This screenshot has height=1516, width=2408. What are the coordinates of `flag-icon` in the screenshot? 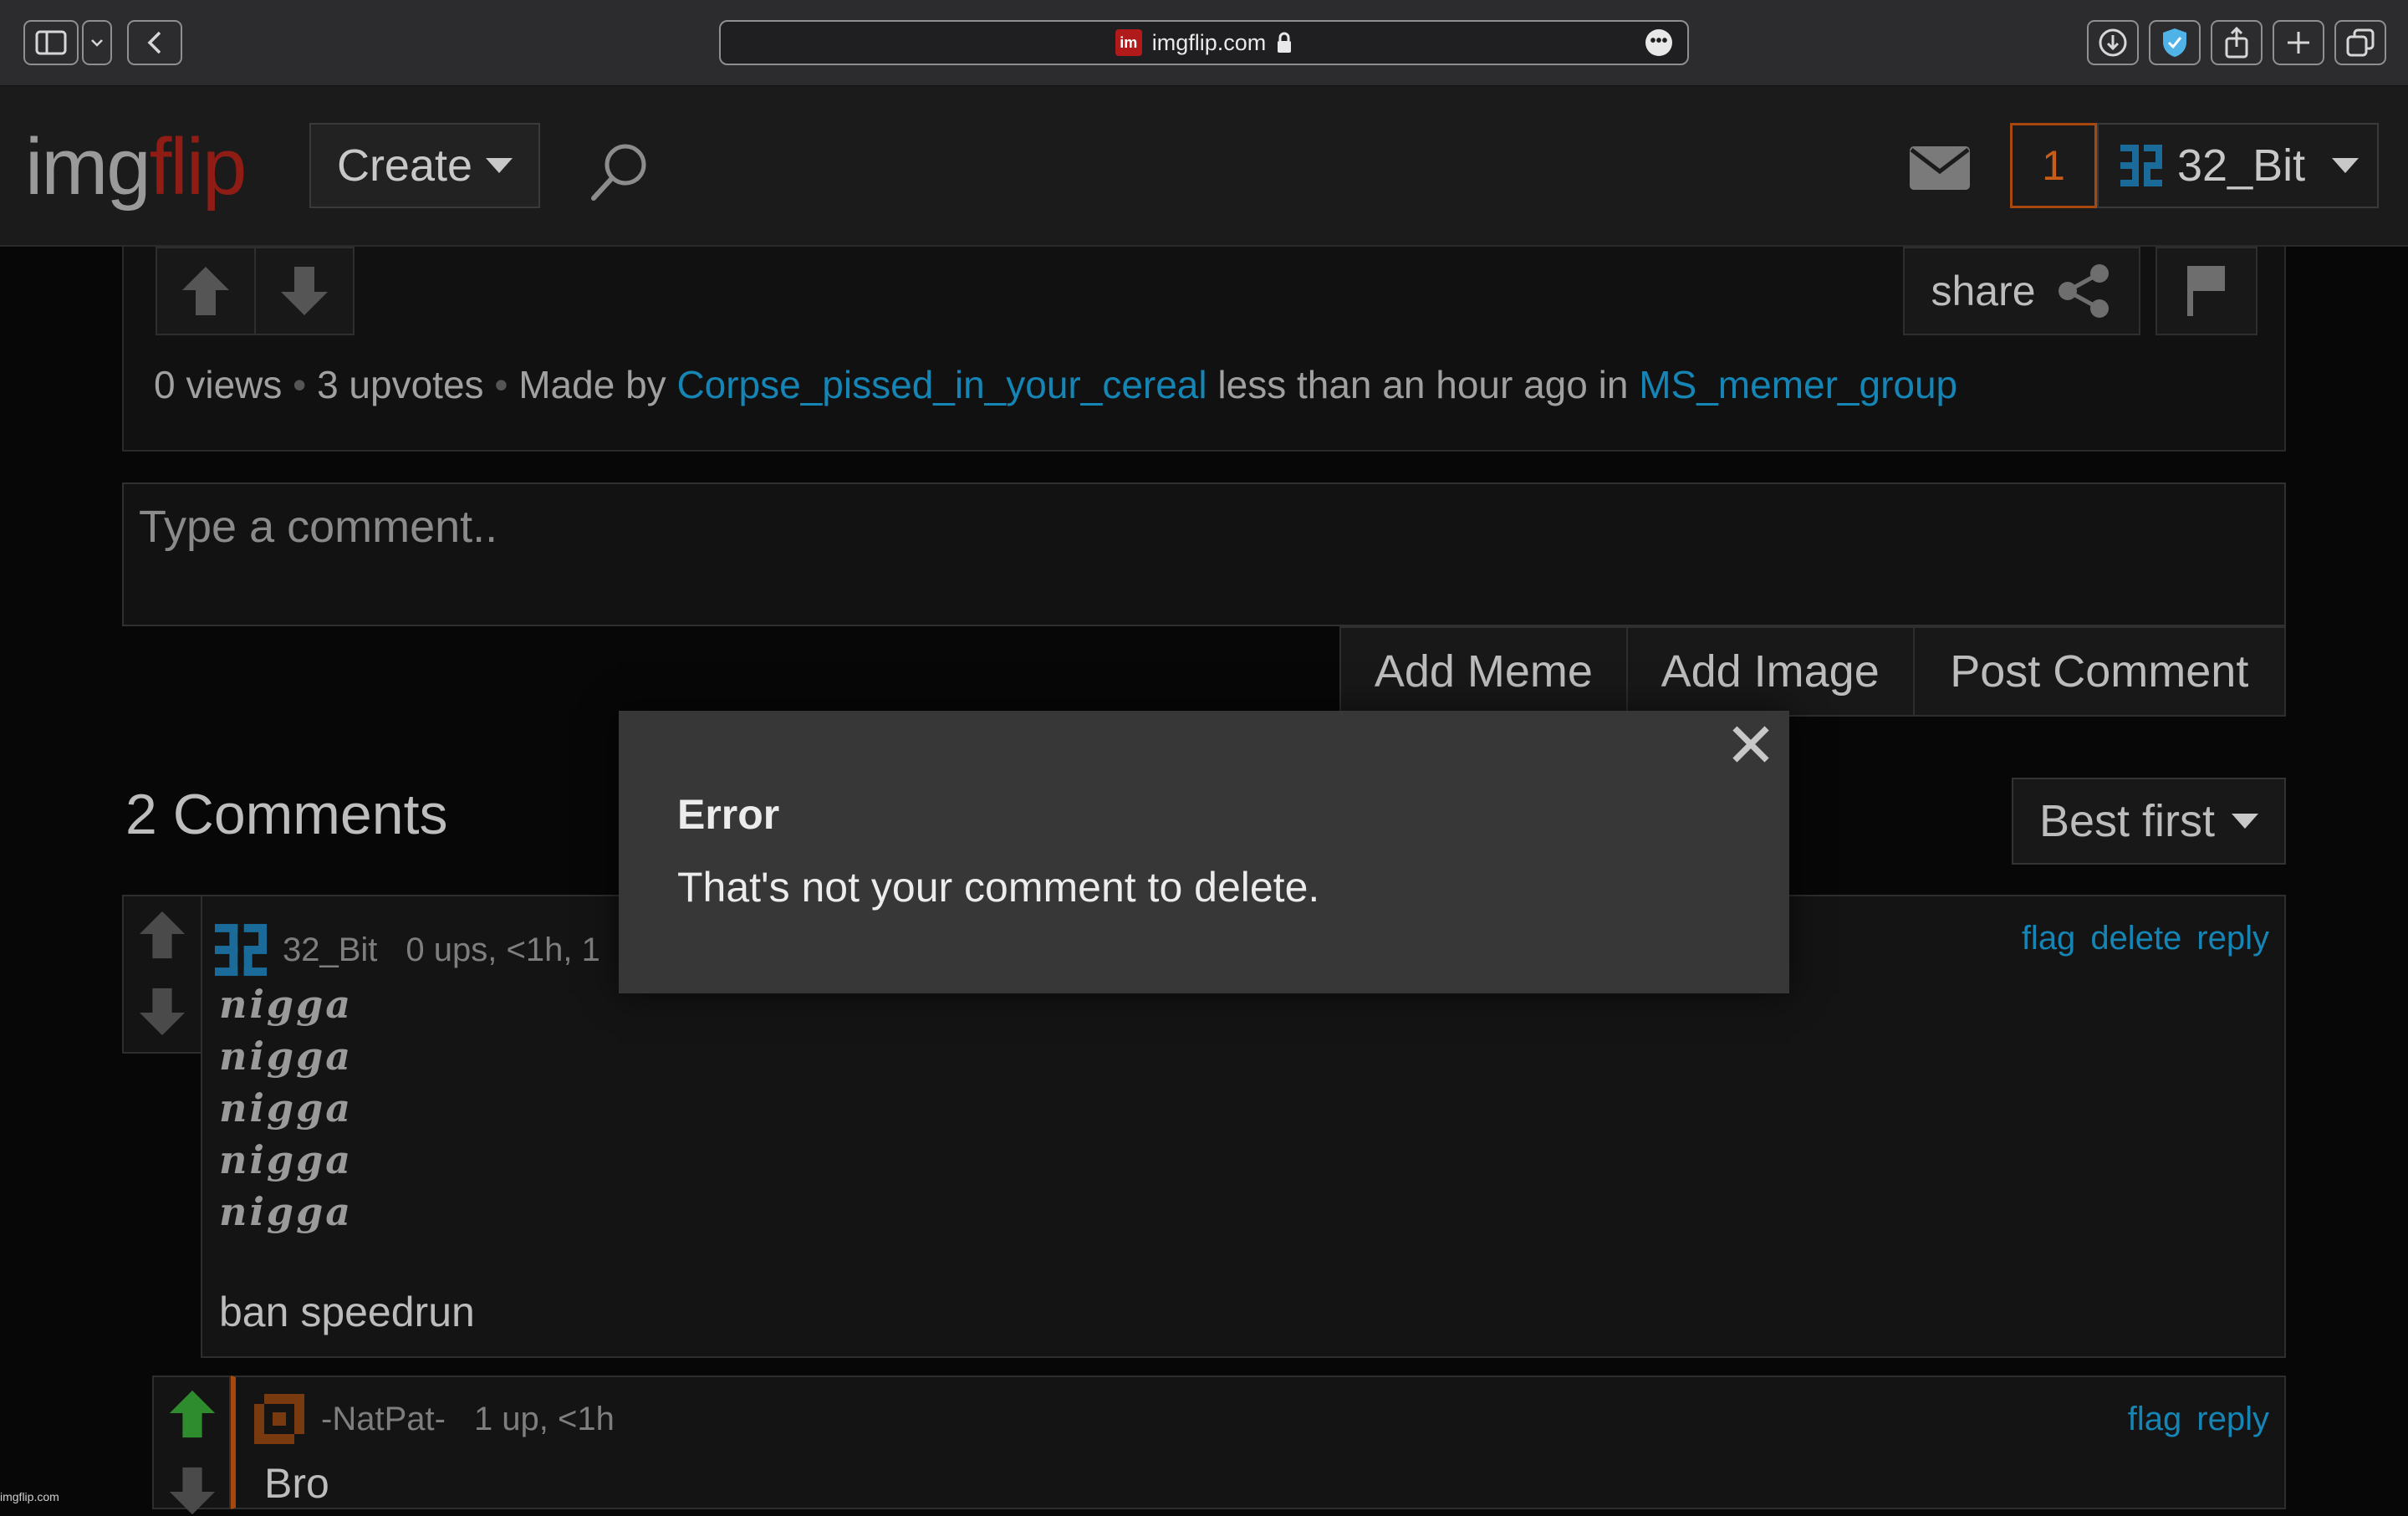 It's located at (2206, 291).